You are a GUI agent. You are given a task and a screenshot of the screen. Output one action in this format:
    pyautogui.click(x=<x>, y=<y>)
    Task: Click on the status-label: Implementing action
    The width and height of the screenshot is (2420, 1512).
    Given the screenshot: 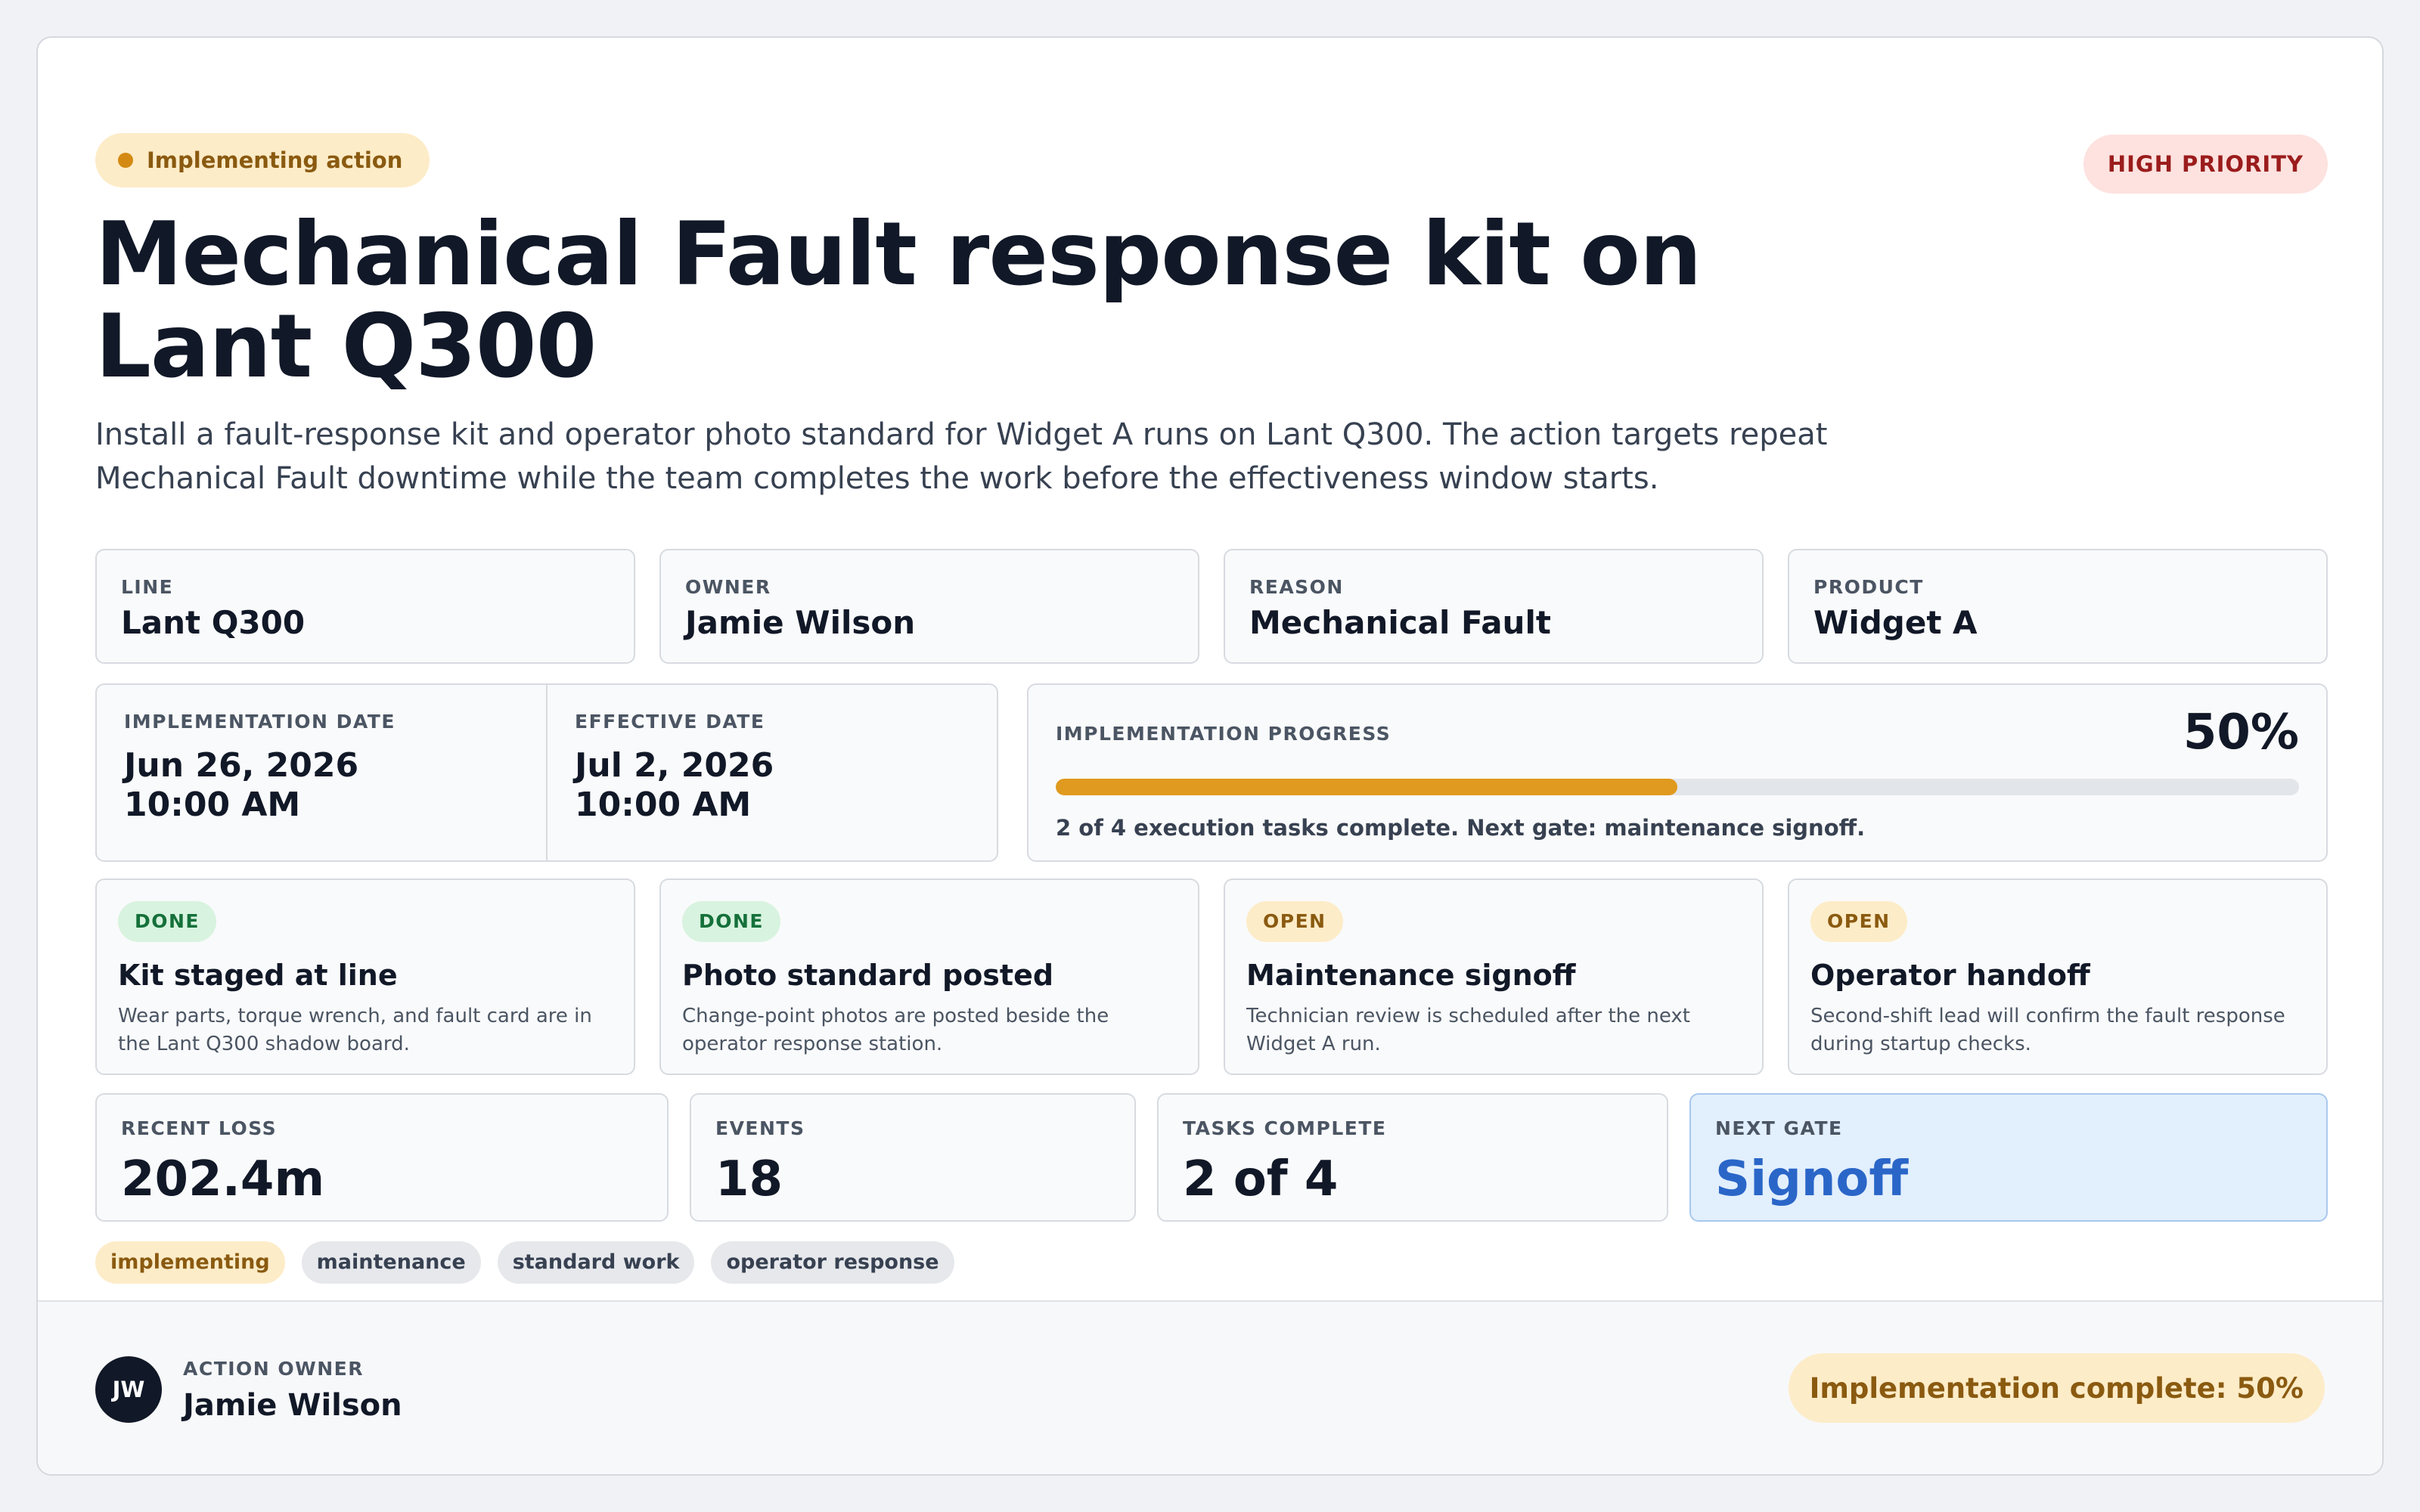 What is the action you would take?
    pyautogui.click(x=275, y=160)
    